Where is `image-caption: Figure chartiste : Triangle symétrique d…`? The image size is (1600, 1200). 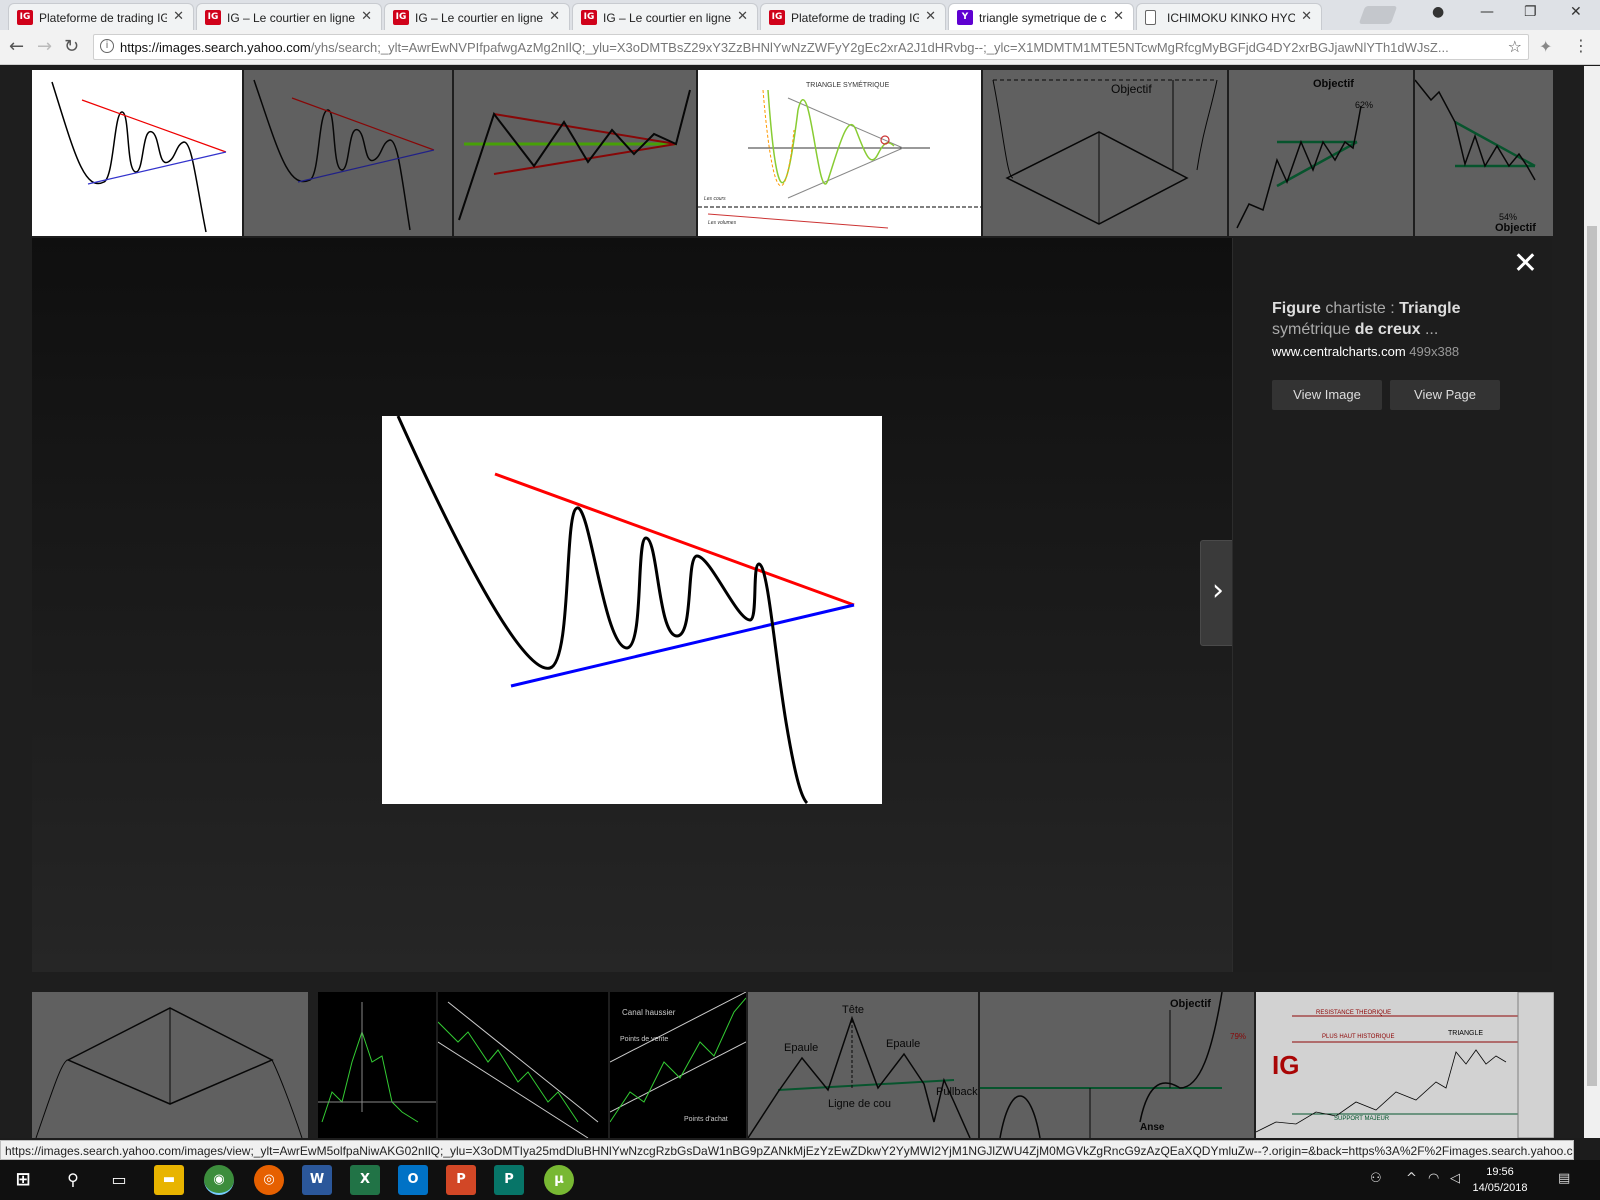
image-caption: Figure chartiste : Triangle symétrique d… is located at coordinates (1397, 319).